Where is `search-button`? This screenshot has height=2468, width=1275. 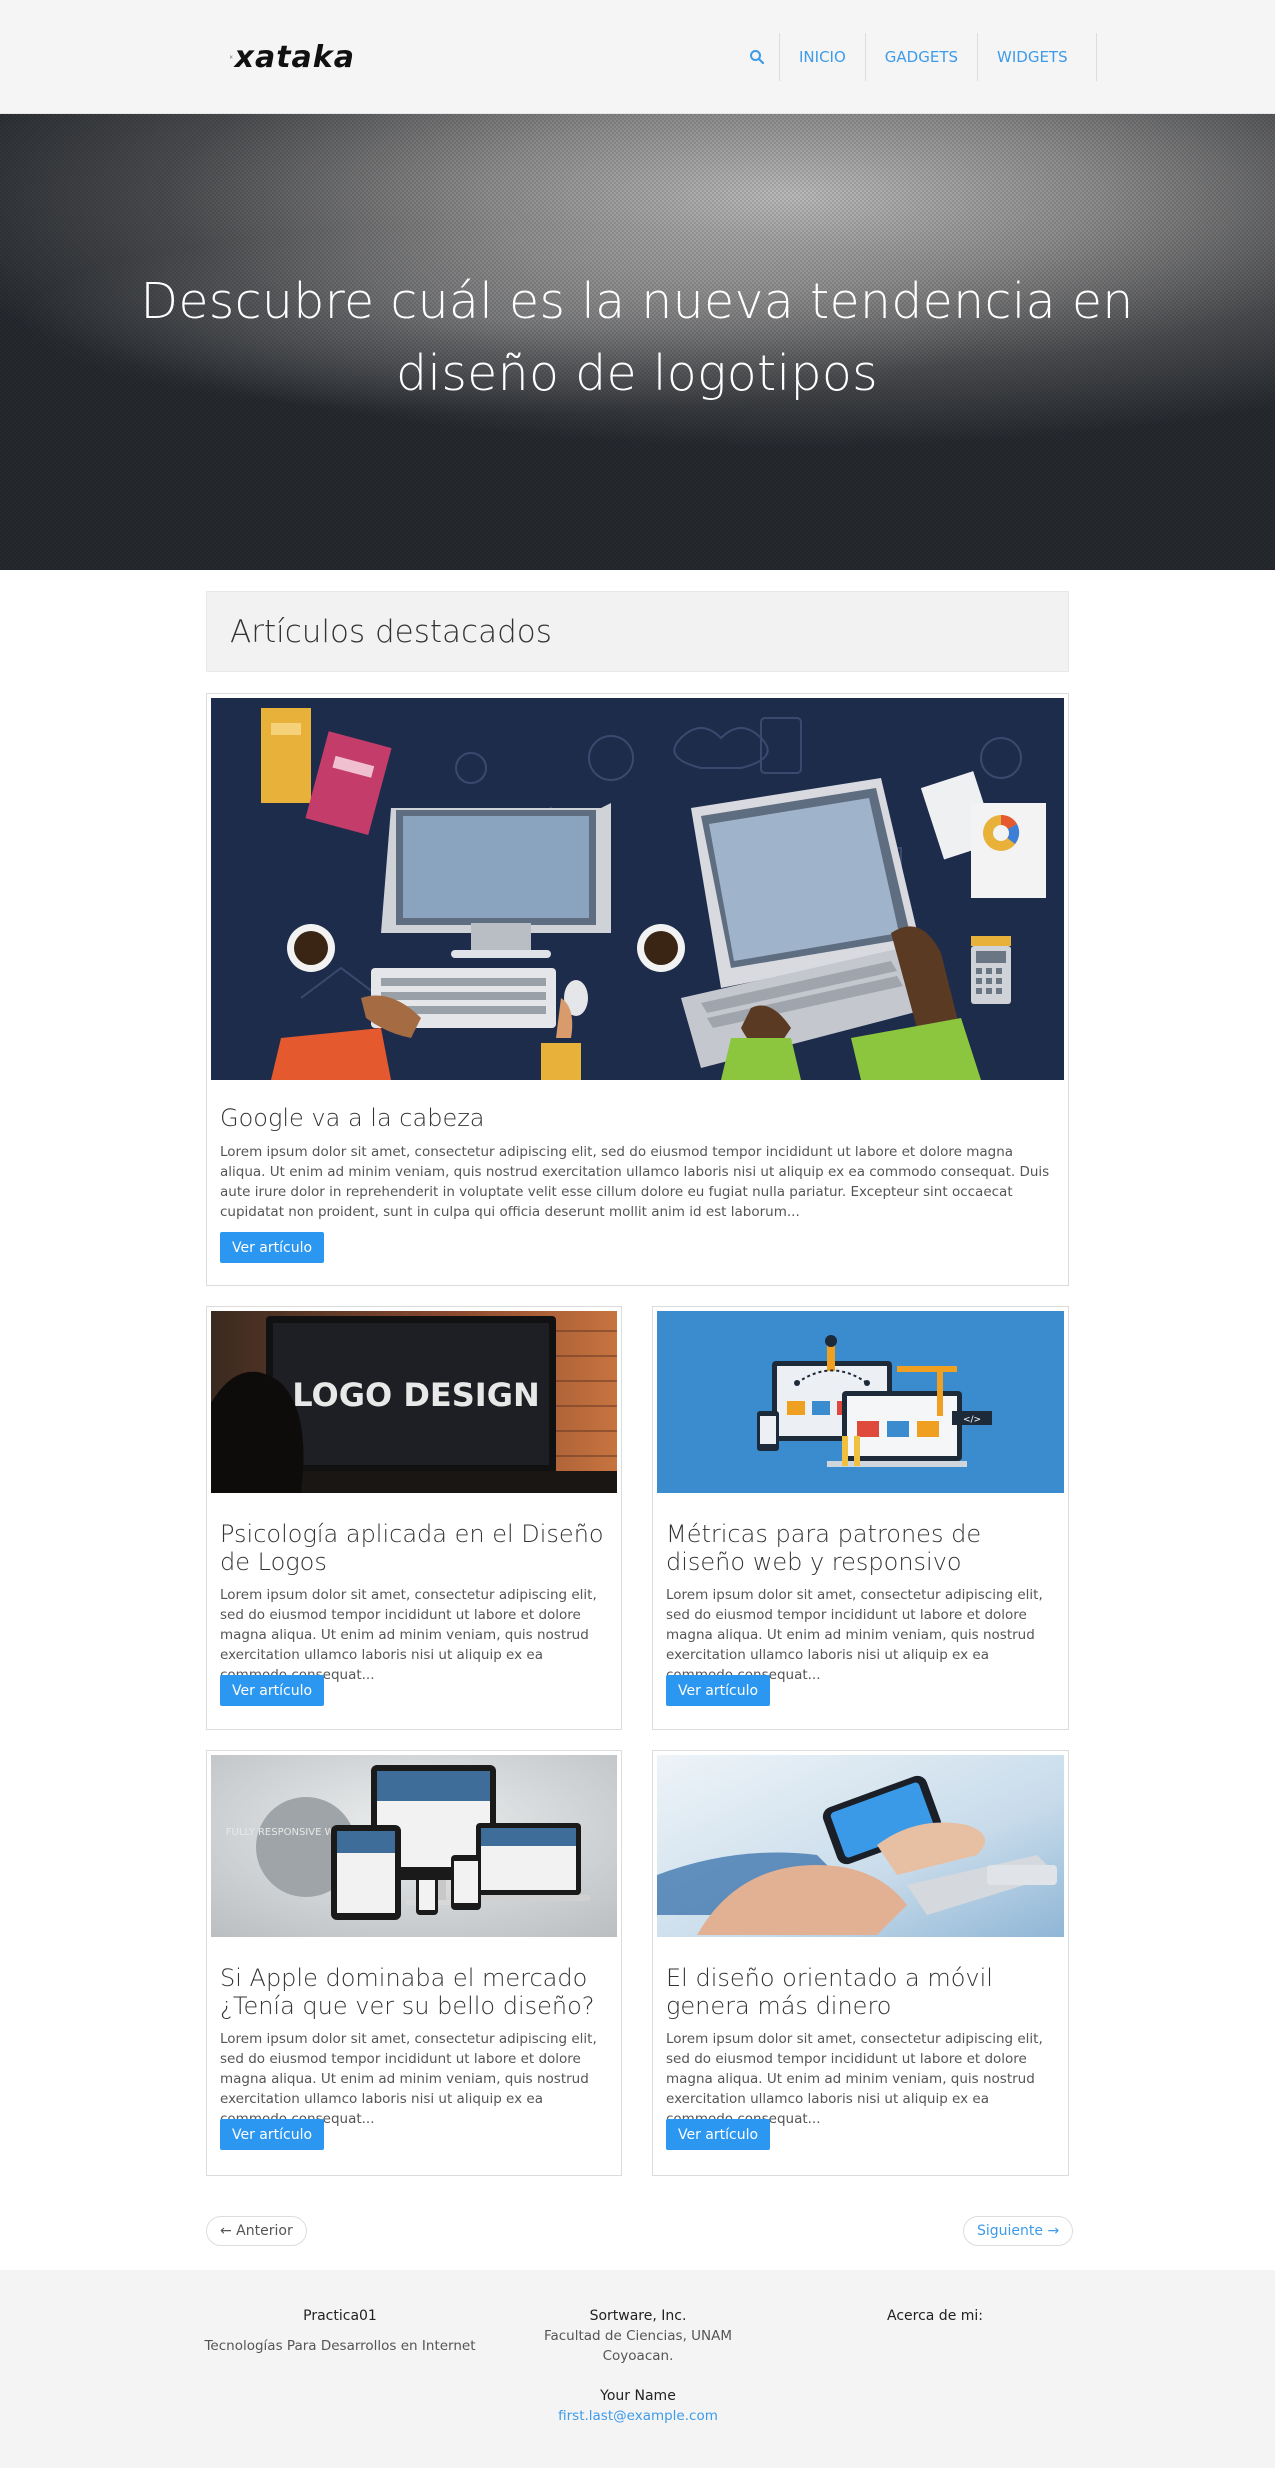
search-button is located at coordinates (757, 57).